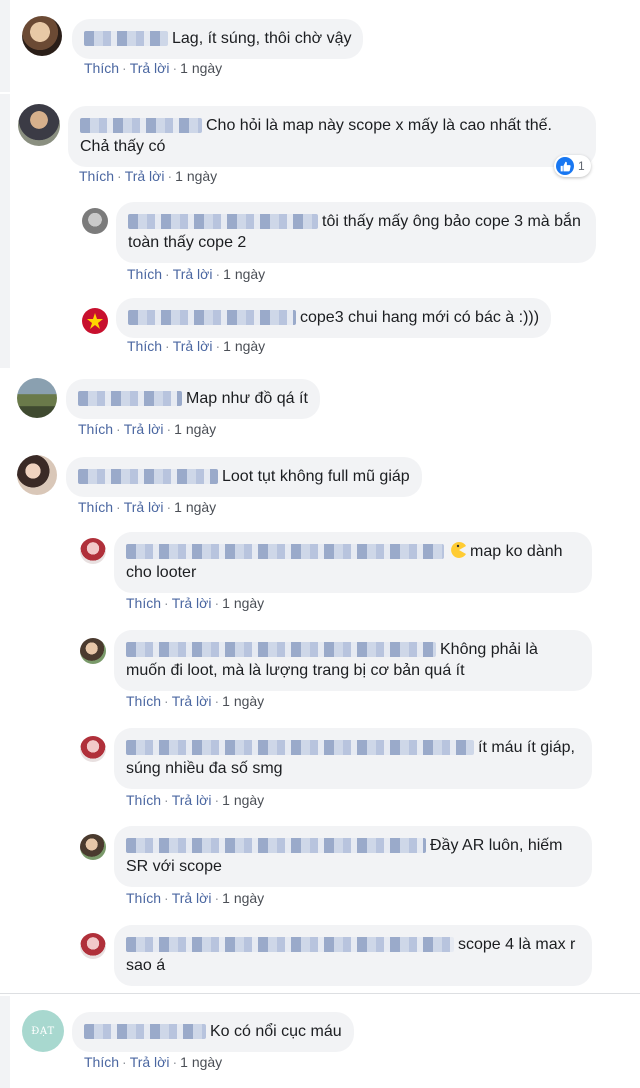 This screenshot has height=1088, width=640. I want to click on reply: scope 4 là max r sao á, so click(320, 957).